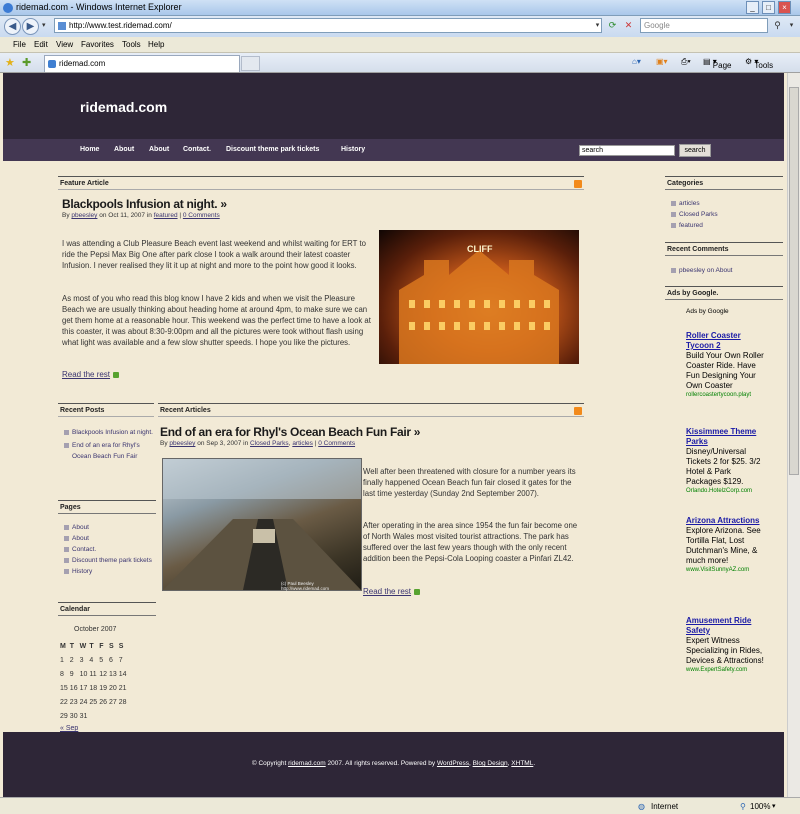 Image resolution: width=800 pixels, height=814 pixels. Describe the element at coordinates (302, 443) in the screenshot. I see `meta-category-link: articles` at that location.